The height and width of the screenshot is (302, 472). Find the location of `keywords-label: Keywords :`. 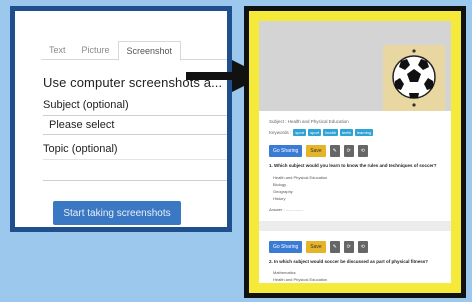

keywords-label: Keywords : is located at coordinates (280, 132).